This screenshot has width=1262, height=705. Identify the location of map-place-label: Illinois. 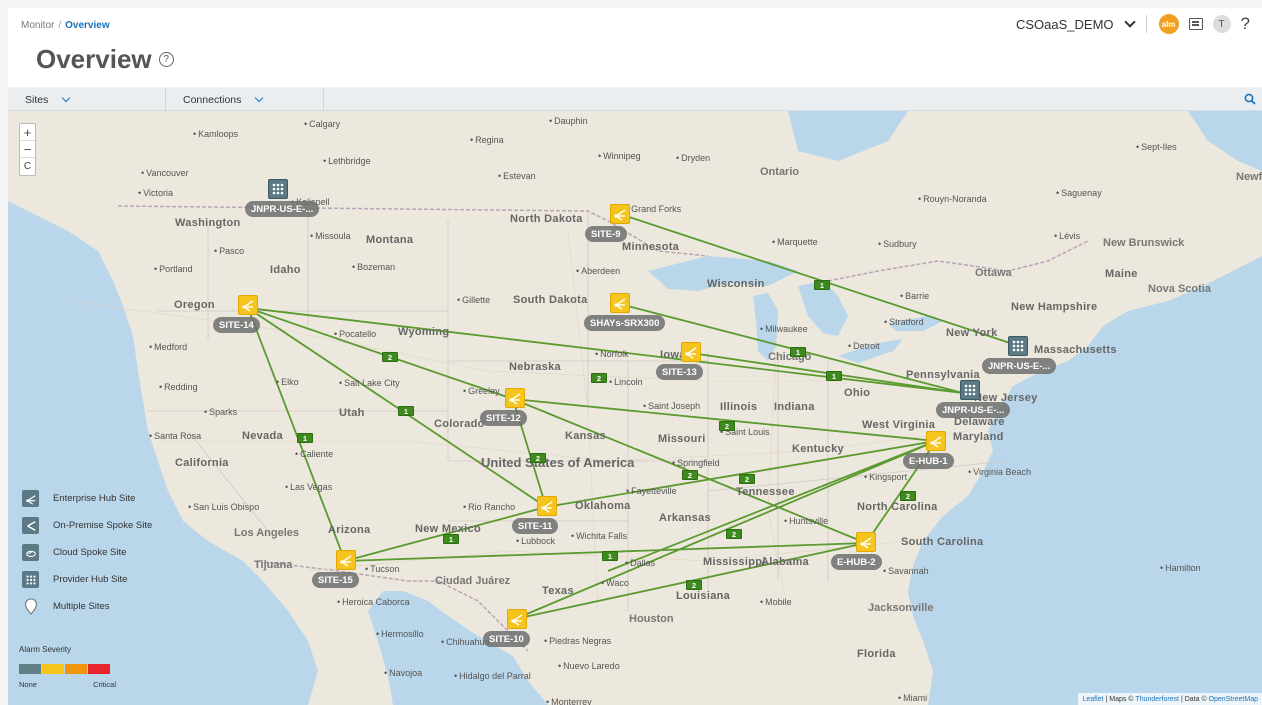
(739, 407).